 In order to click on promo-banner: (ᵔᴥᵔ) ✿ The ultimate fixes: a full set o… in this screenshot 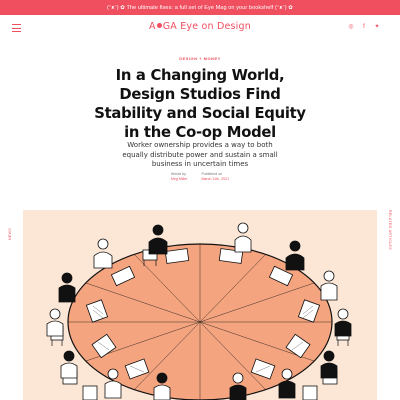, I will do `click(200, 7)`.